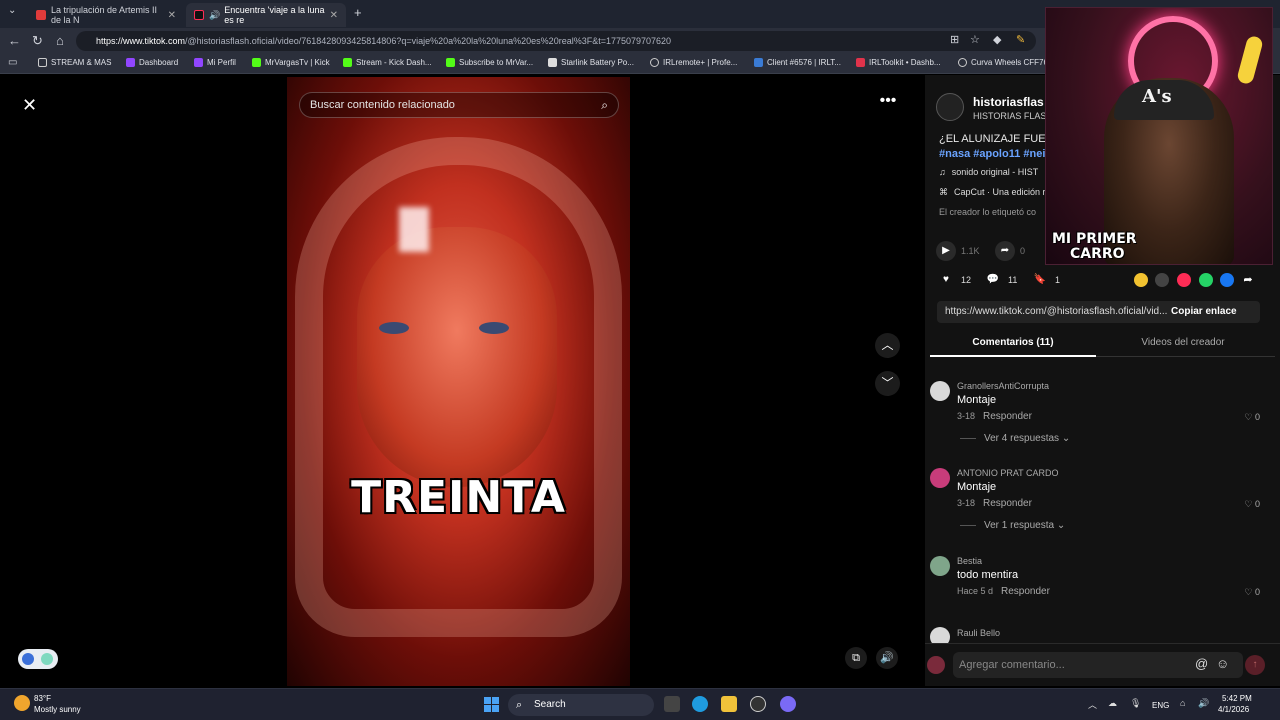  I want to click on back-icon: ←, so click(14, 40).